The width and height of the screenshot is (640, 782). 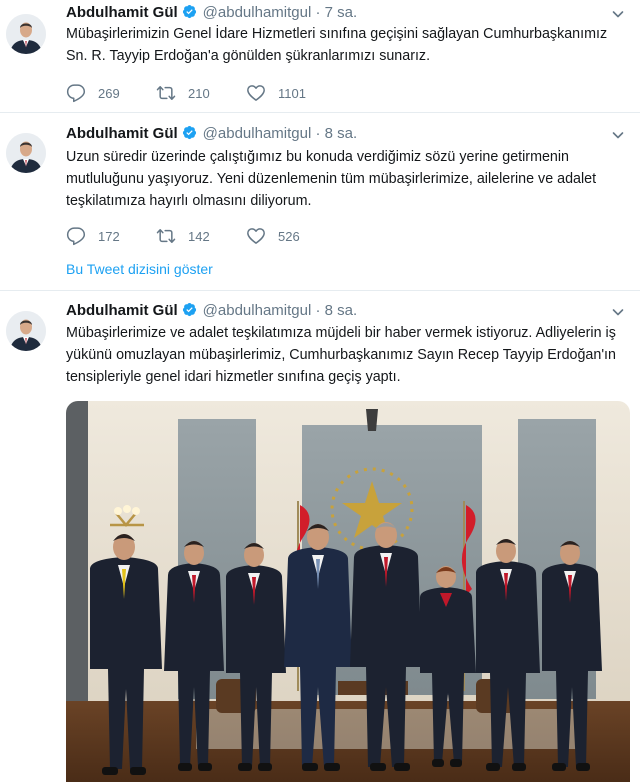 What do you see at coordinates (183, 236) in the screenshot?
I see `retweet-button: 142` at bounding box center [183, 236].